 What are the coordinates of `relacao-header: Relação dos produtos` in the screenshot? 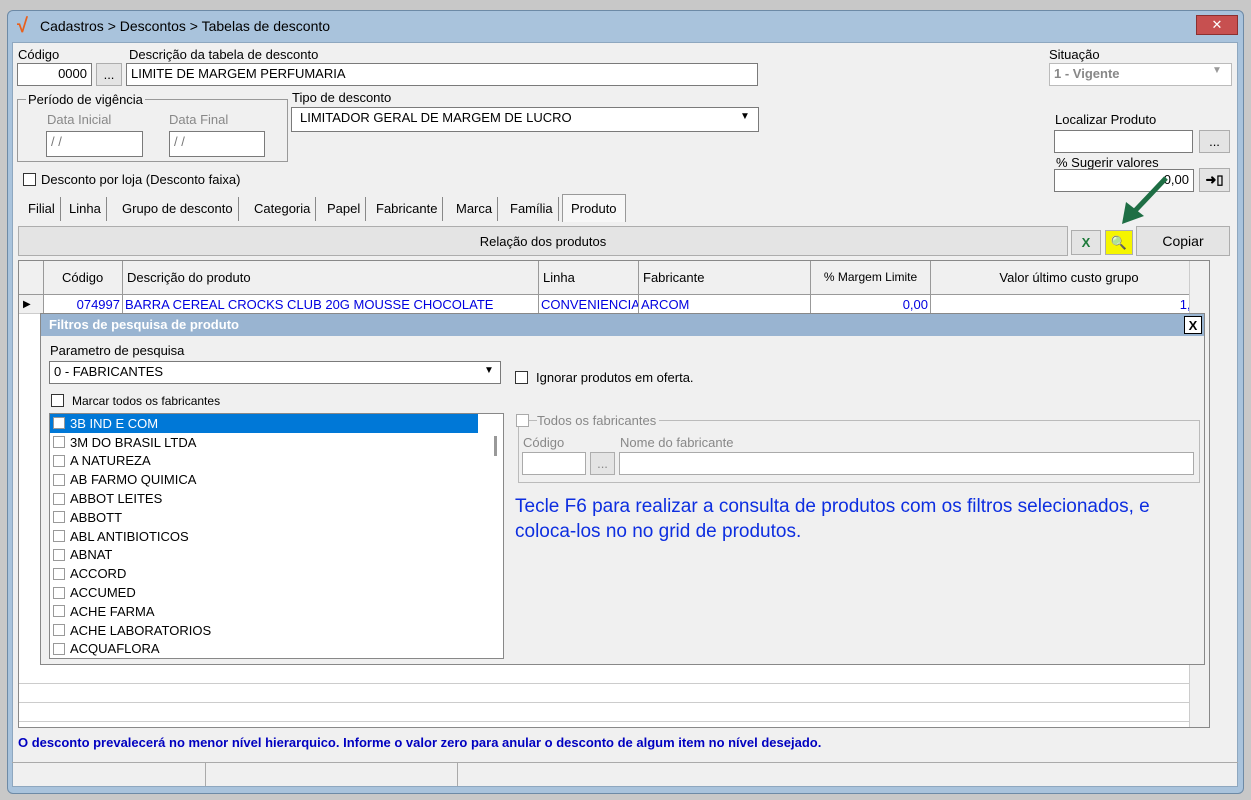 It's located at (543, 241).